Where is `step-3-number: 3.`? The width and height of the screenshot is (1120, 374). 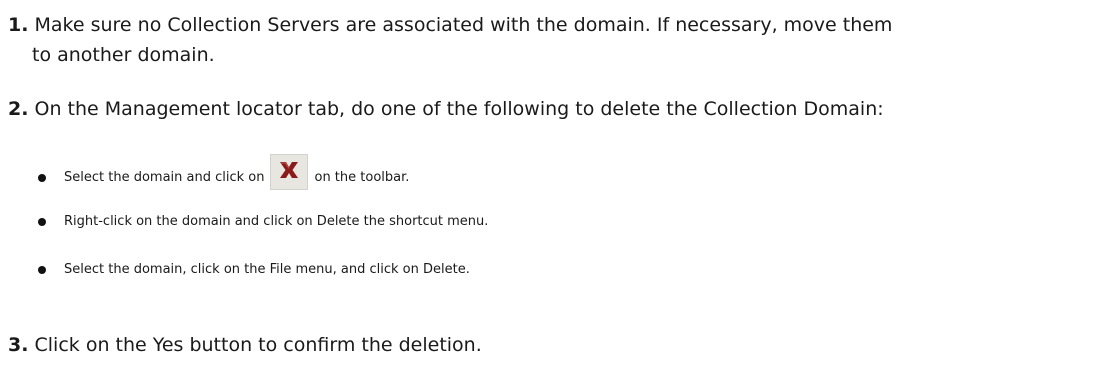
step-3-number: 3. is located at coordinates (18, 345).